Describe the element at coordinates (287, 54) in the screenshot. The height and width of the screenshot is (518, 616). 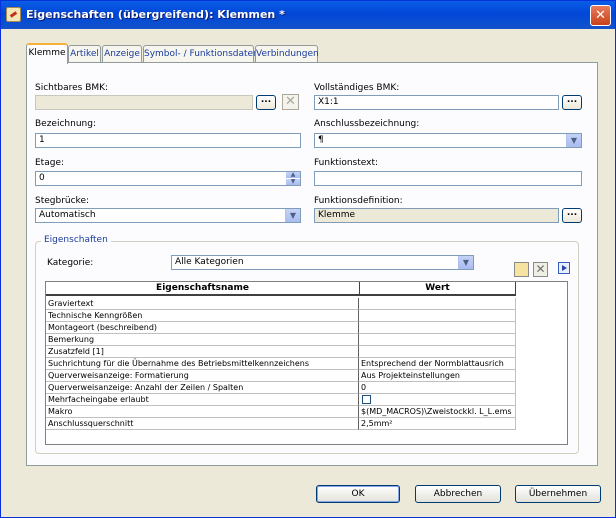
I see `tab-verbindungen: Verbindungen` at that location.